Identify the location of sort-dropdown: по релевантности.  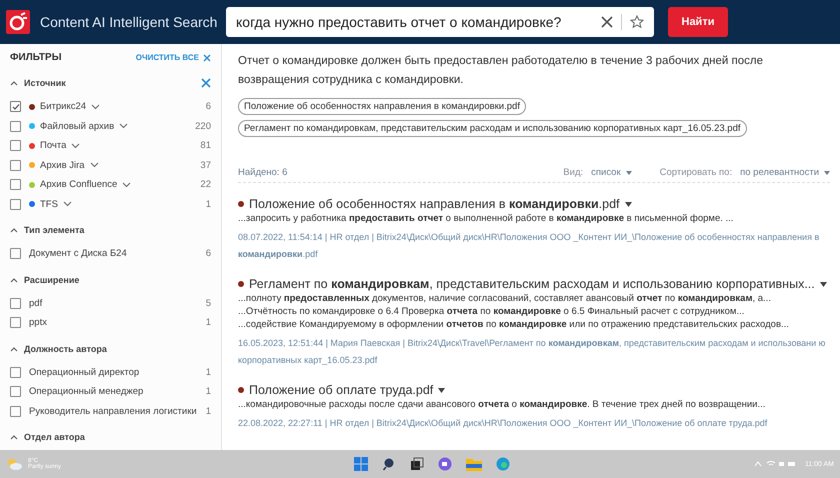
(785, 172).